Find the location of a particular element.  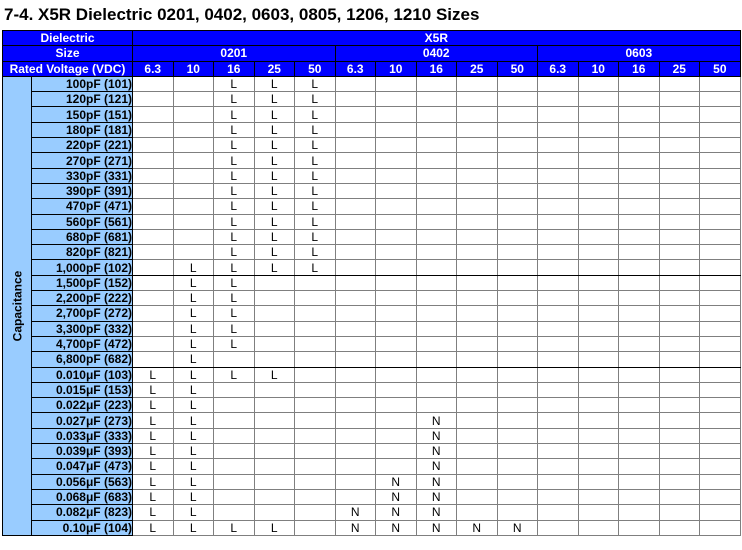

dielectric-value: X5R is located at coordinates (436, 38).